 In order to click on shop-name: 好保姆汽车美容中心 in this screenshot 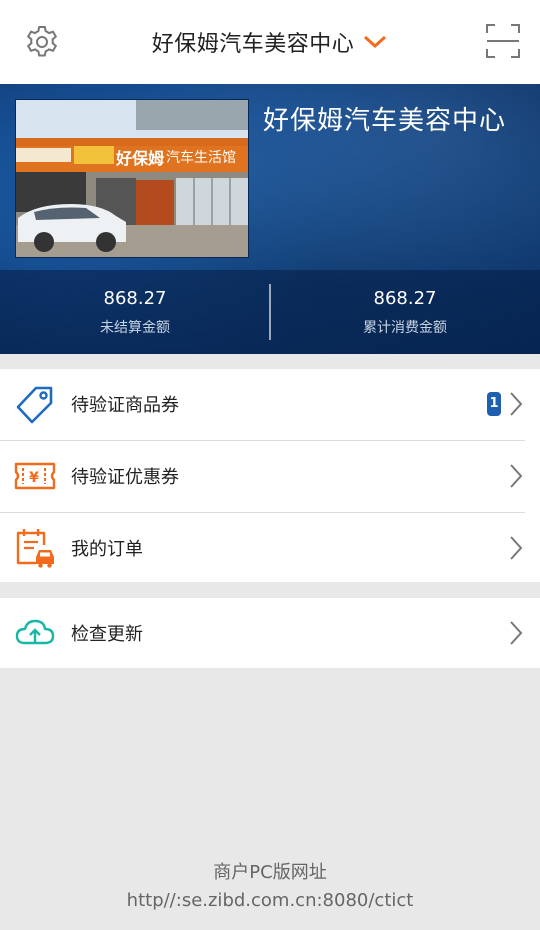, I will do `click(385, 121)`.